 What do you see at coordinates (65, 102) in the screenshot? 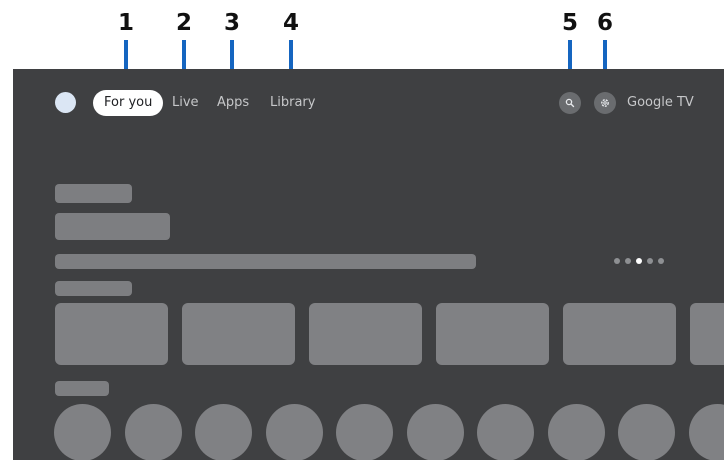
I see `profile-avatar` at bounding box center [65, 102].